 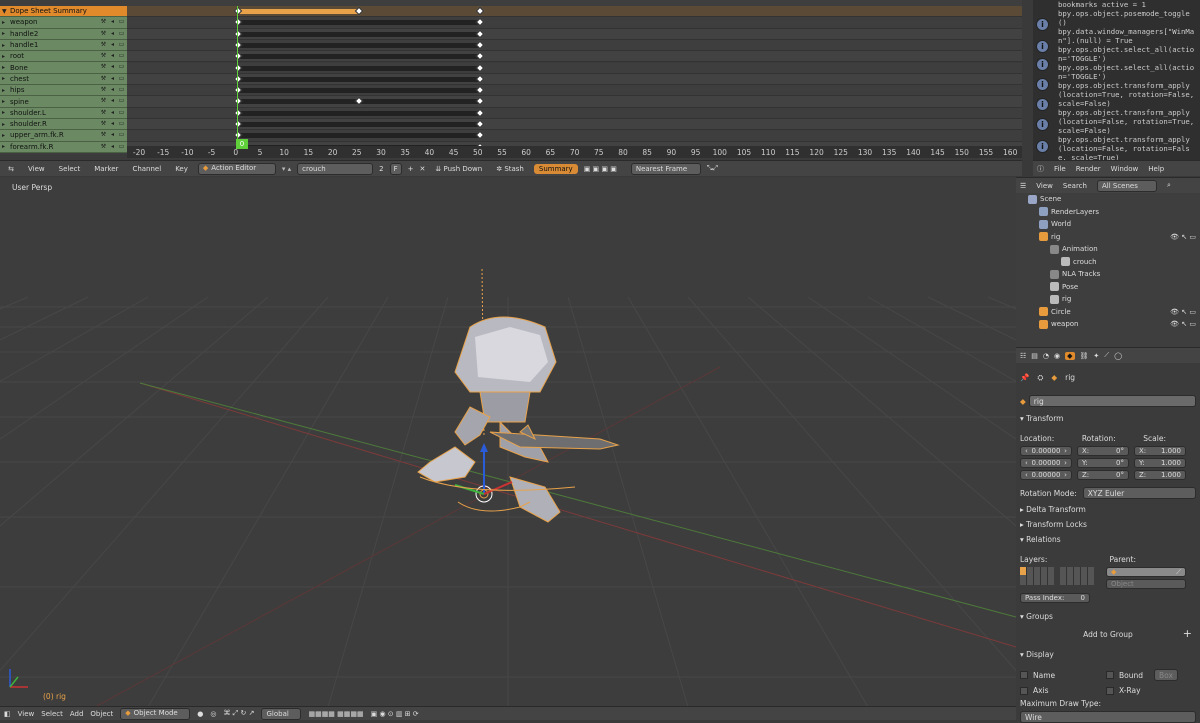 I want to click on search-icon: ⌕, so click(x=1169, y=185).